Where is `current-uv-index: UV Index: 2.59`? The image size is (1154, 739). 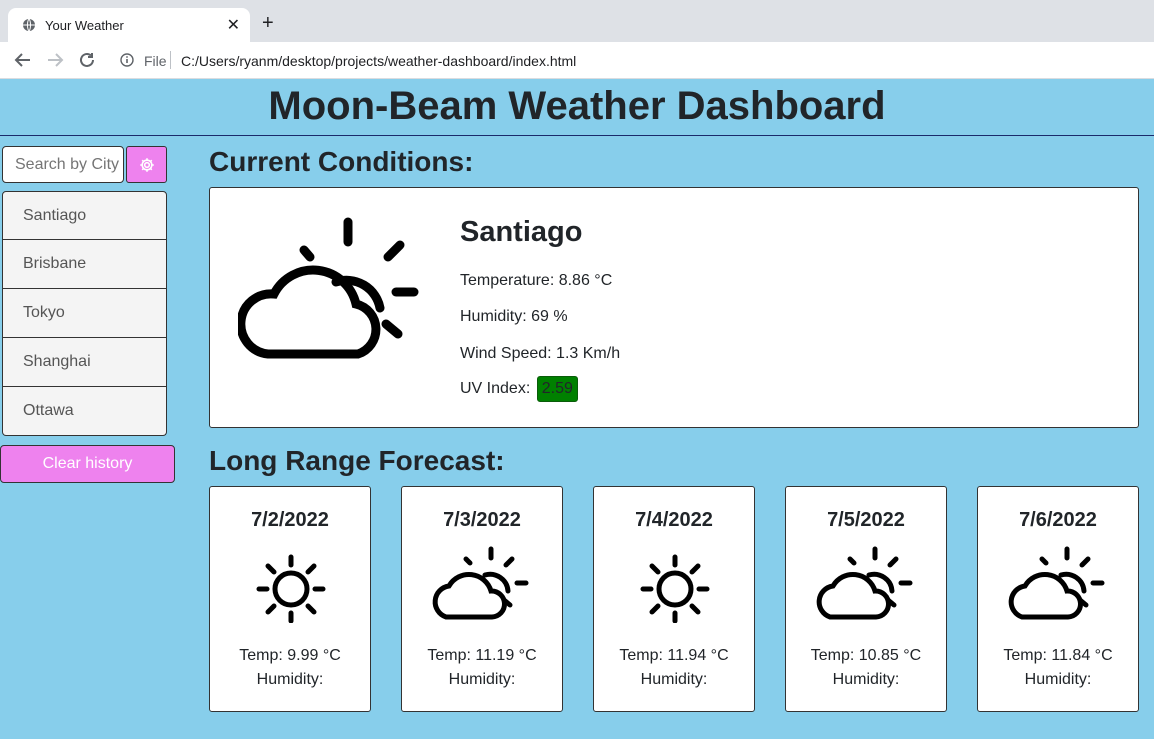
current-uv-index: UV Index: 2.59 is located at coordinates (519, 389).